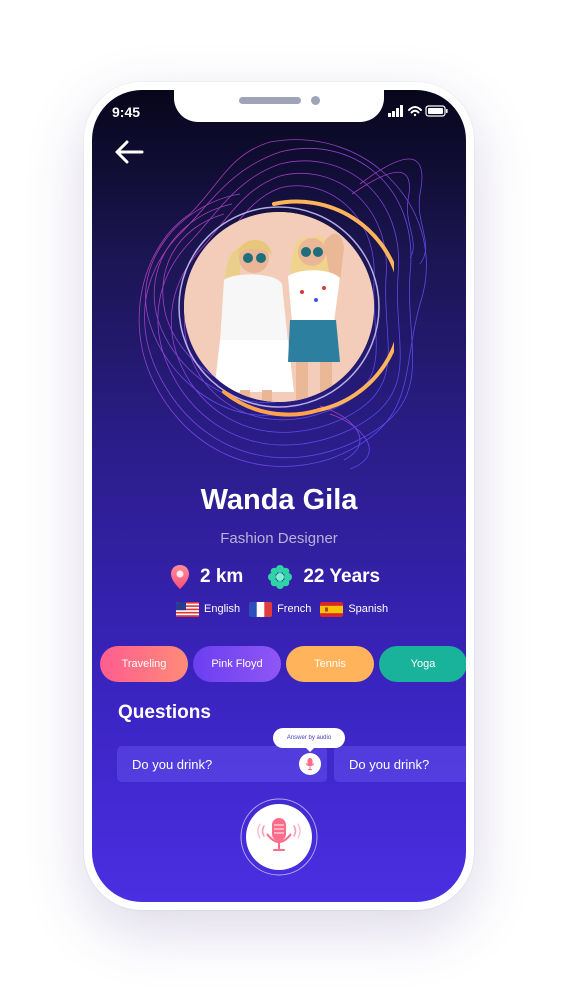 This screenshot has height=998, width=562. Describe the element at coordinates (422, 664) in the screenshot. I see `interest-chip: Yoga` at that location.